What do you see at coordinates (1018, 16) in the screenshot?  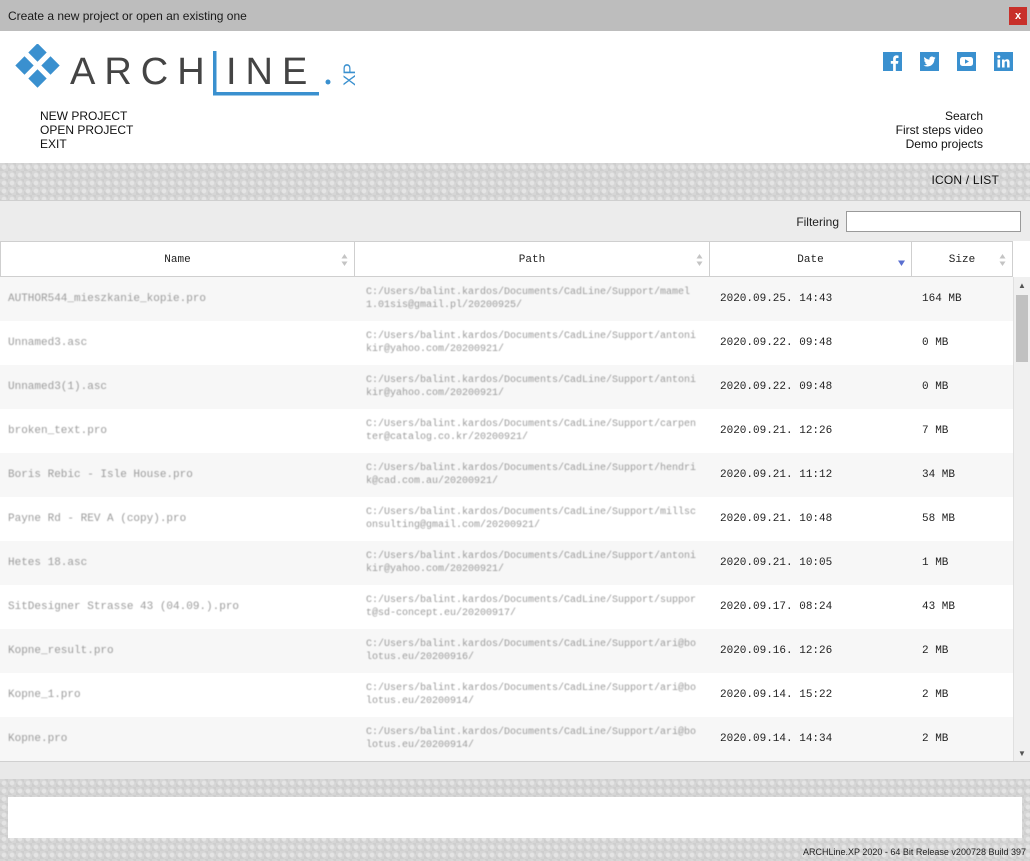 I see `close-button: x` at bounding box center [1018, 16].